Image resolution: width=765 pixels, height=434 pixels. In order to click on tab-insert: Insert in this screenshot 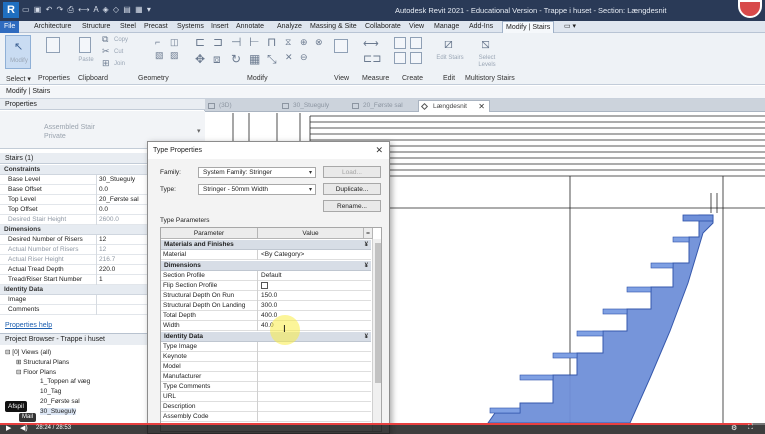, I will do `click(220, 27)`.